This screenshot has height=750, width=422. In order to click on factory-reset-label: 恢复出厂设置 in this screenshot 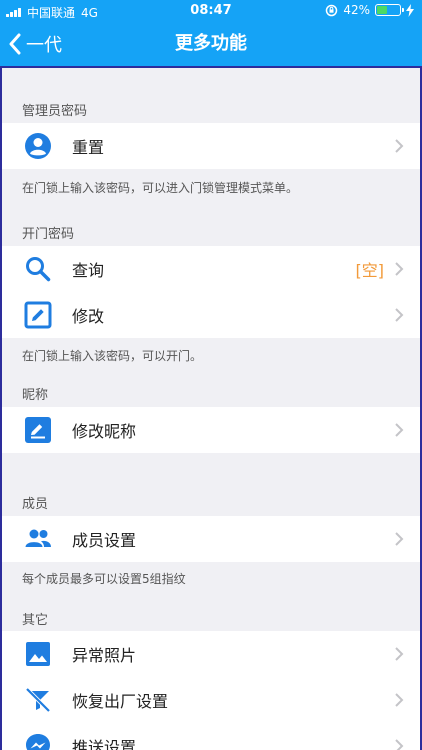, I will do `click(120, 701)`.